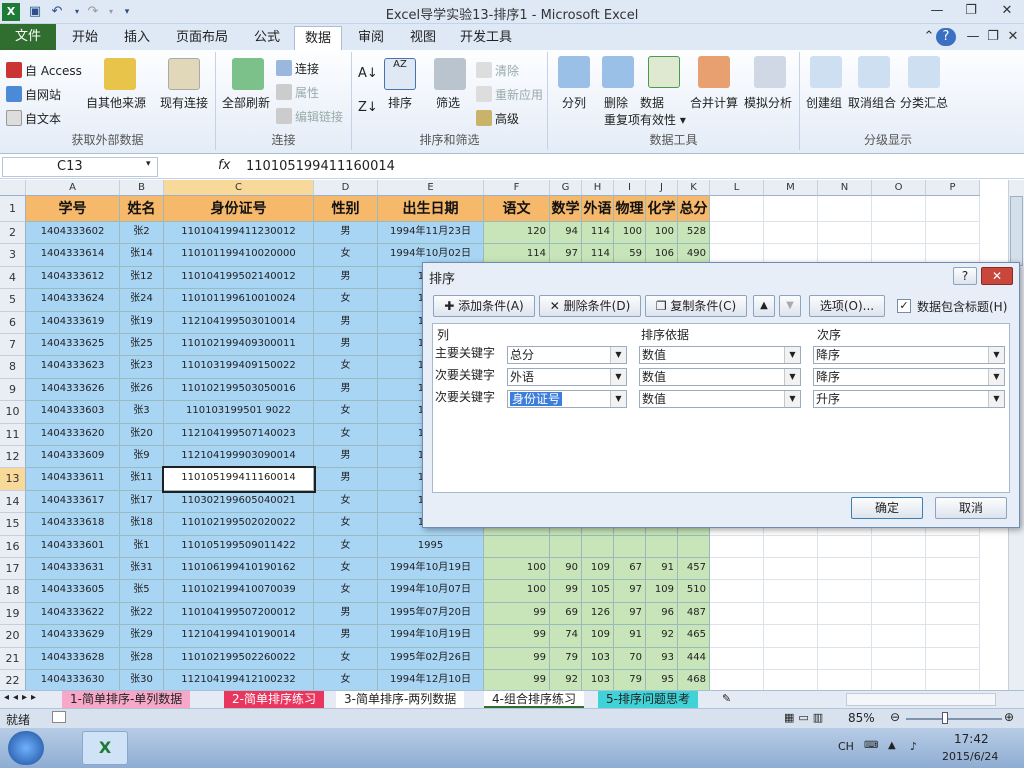  What do you see at coordinates (246, 102) in the screenshot?
I see `refresh-all-button: 全部刷新` at bounding box center [246, 102].